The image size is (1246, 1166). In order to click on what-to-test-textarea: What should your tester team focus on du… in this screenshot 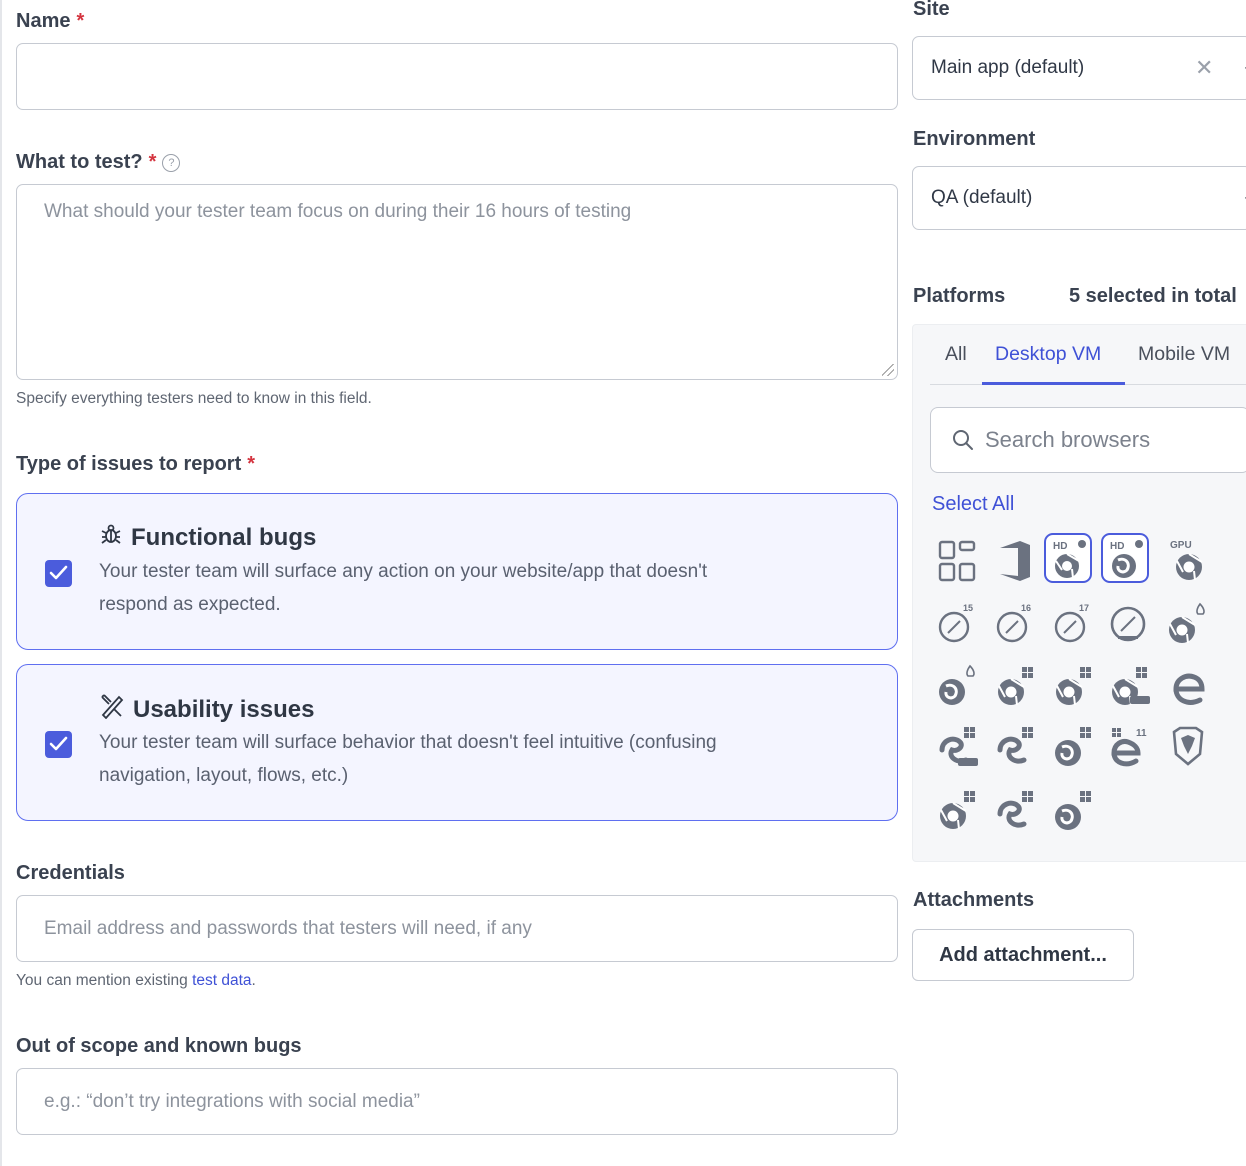, I will do `click(457, 282)`.